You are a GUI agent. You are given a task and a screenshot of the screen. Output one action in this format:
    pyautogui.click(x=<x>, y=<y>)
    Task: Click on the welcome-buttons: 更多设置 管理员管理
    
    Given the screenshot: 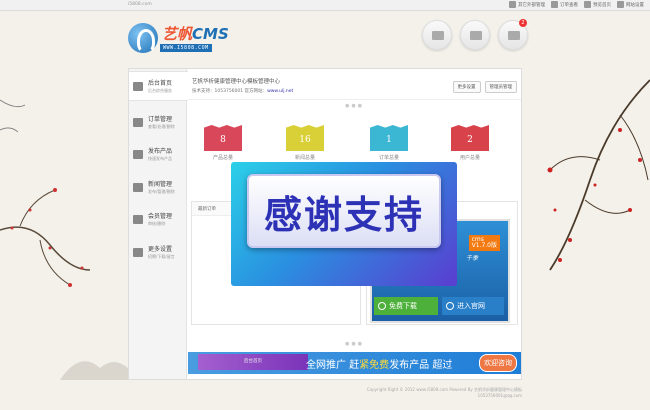 What is the action you would take?
    pyautogui.click(x=484, y=87)
    